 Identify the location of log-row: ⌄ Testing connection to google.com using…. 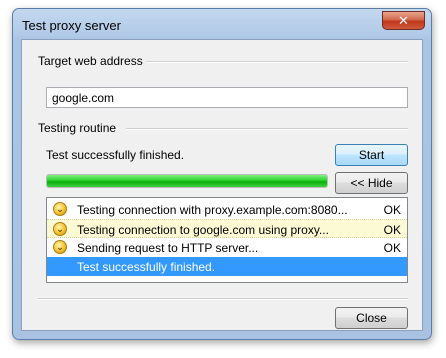
(227, 228).